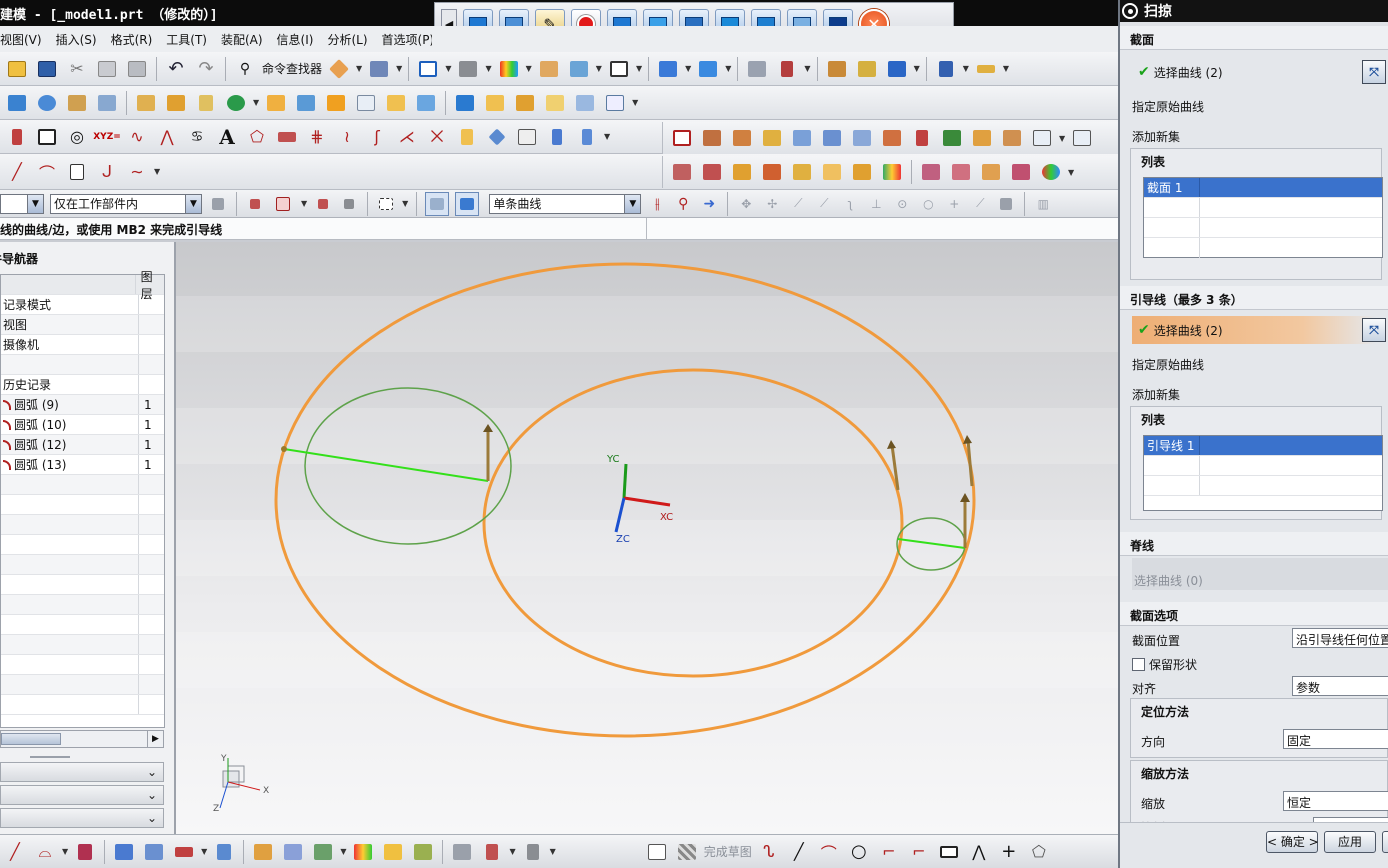 This screenshot has width=1388, height=868. What do you see at coordinates (347, 137) in the screenshot?
I see `project-curve-icon: ≀` at bounding box center [347, 137].